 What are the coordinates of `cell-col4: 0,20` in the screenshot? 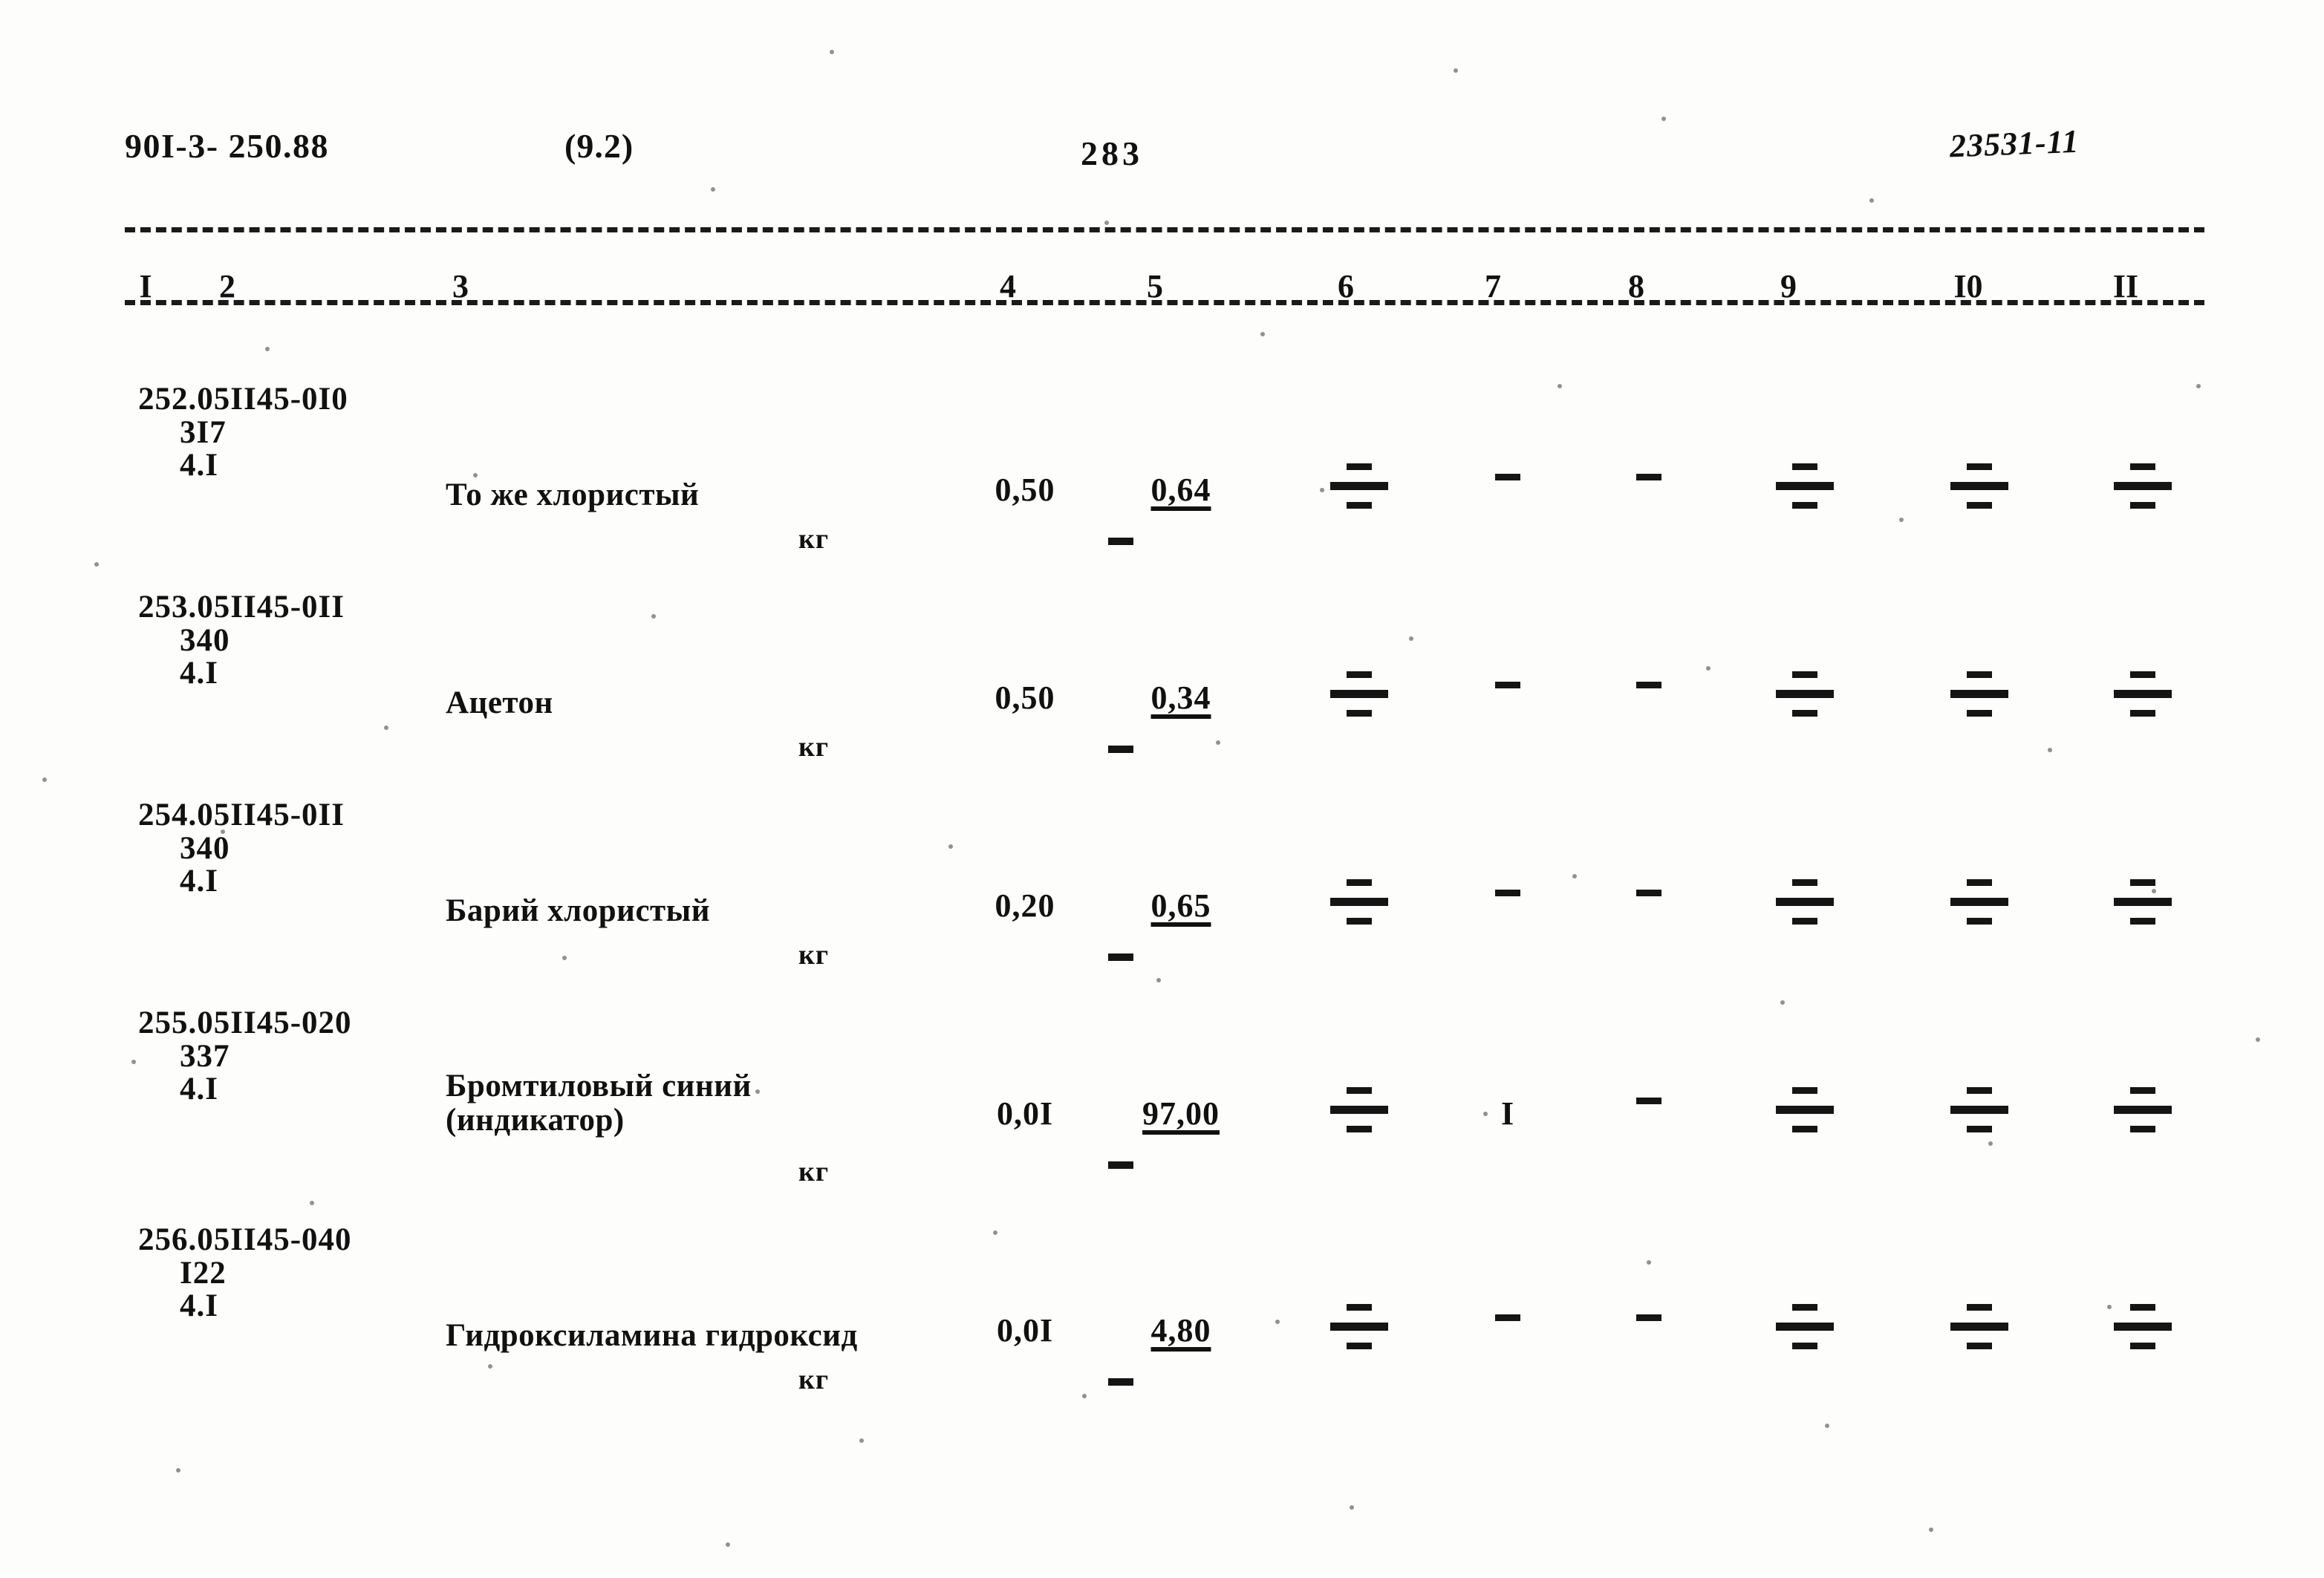 It's located at (1025, 905).